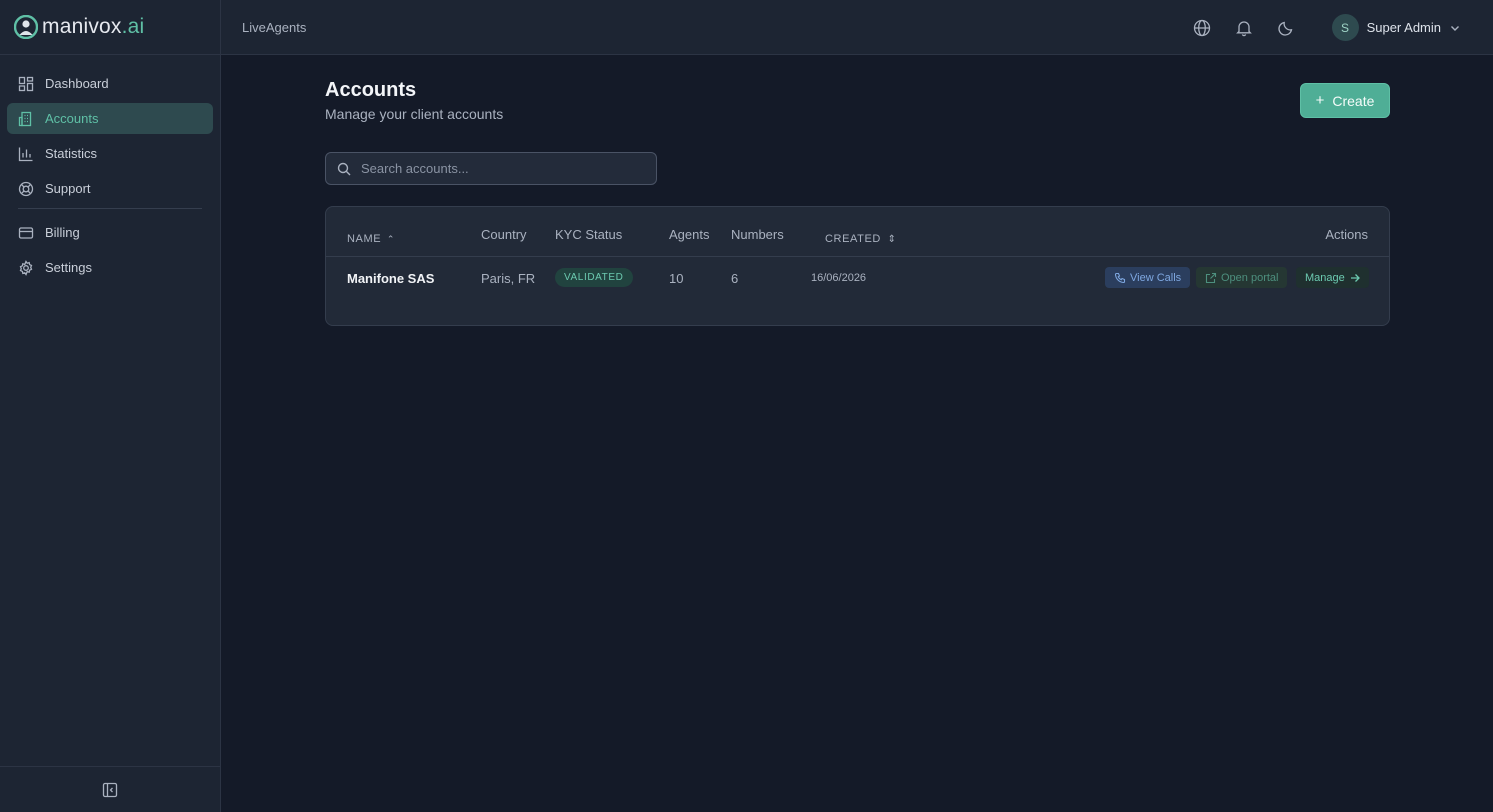 The image size is (1493, 812). Describe the element at coordinates (110, 83) in the screenshot. I see `sidebar-item-dashboard: Dashboard` at that location.